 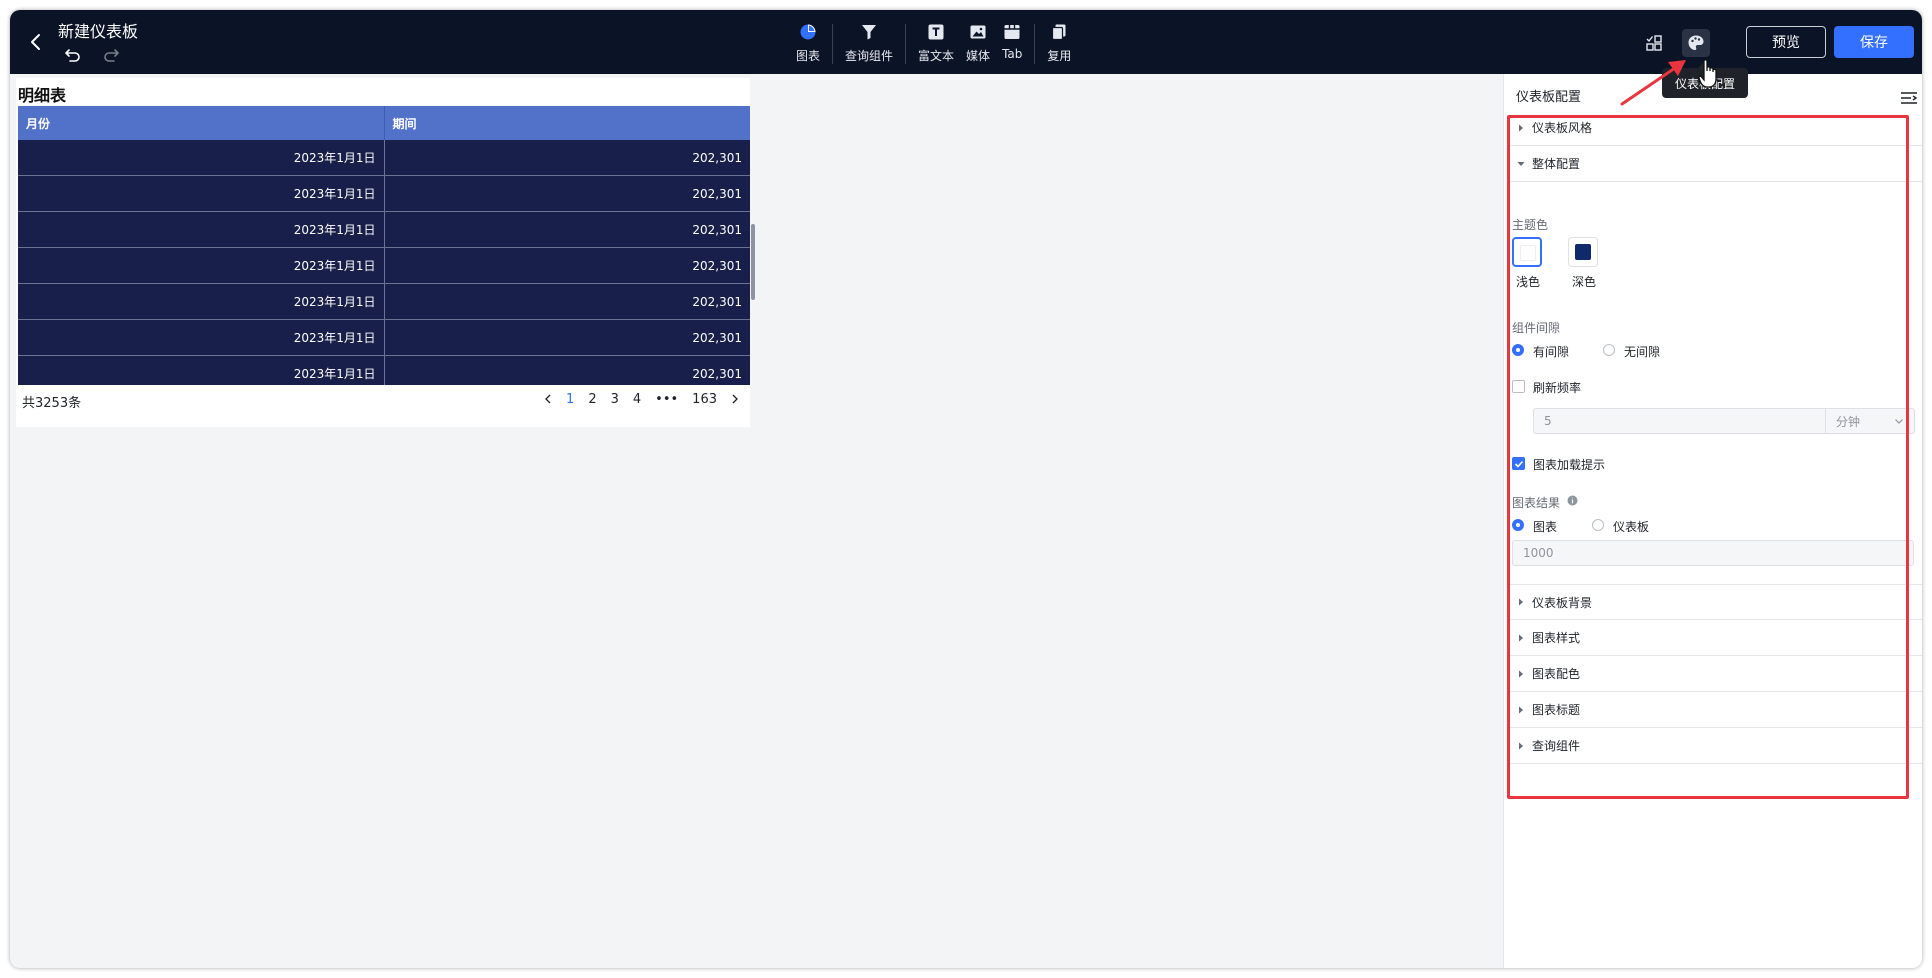 I want to click on no-gap-label: 无间隙, so click(x=1642, y=352).